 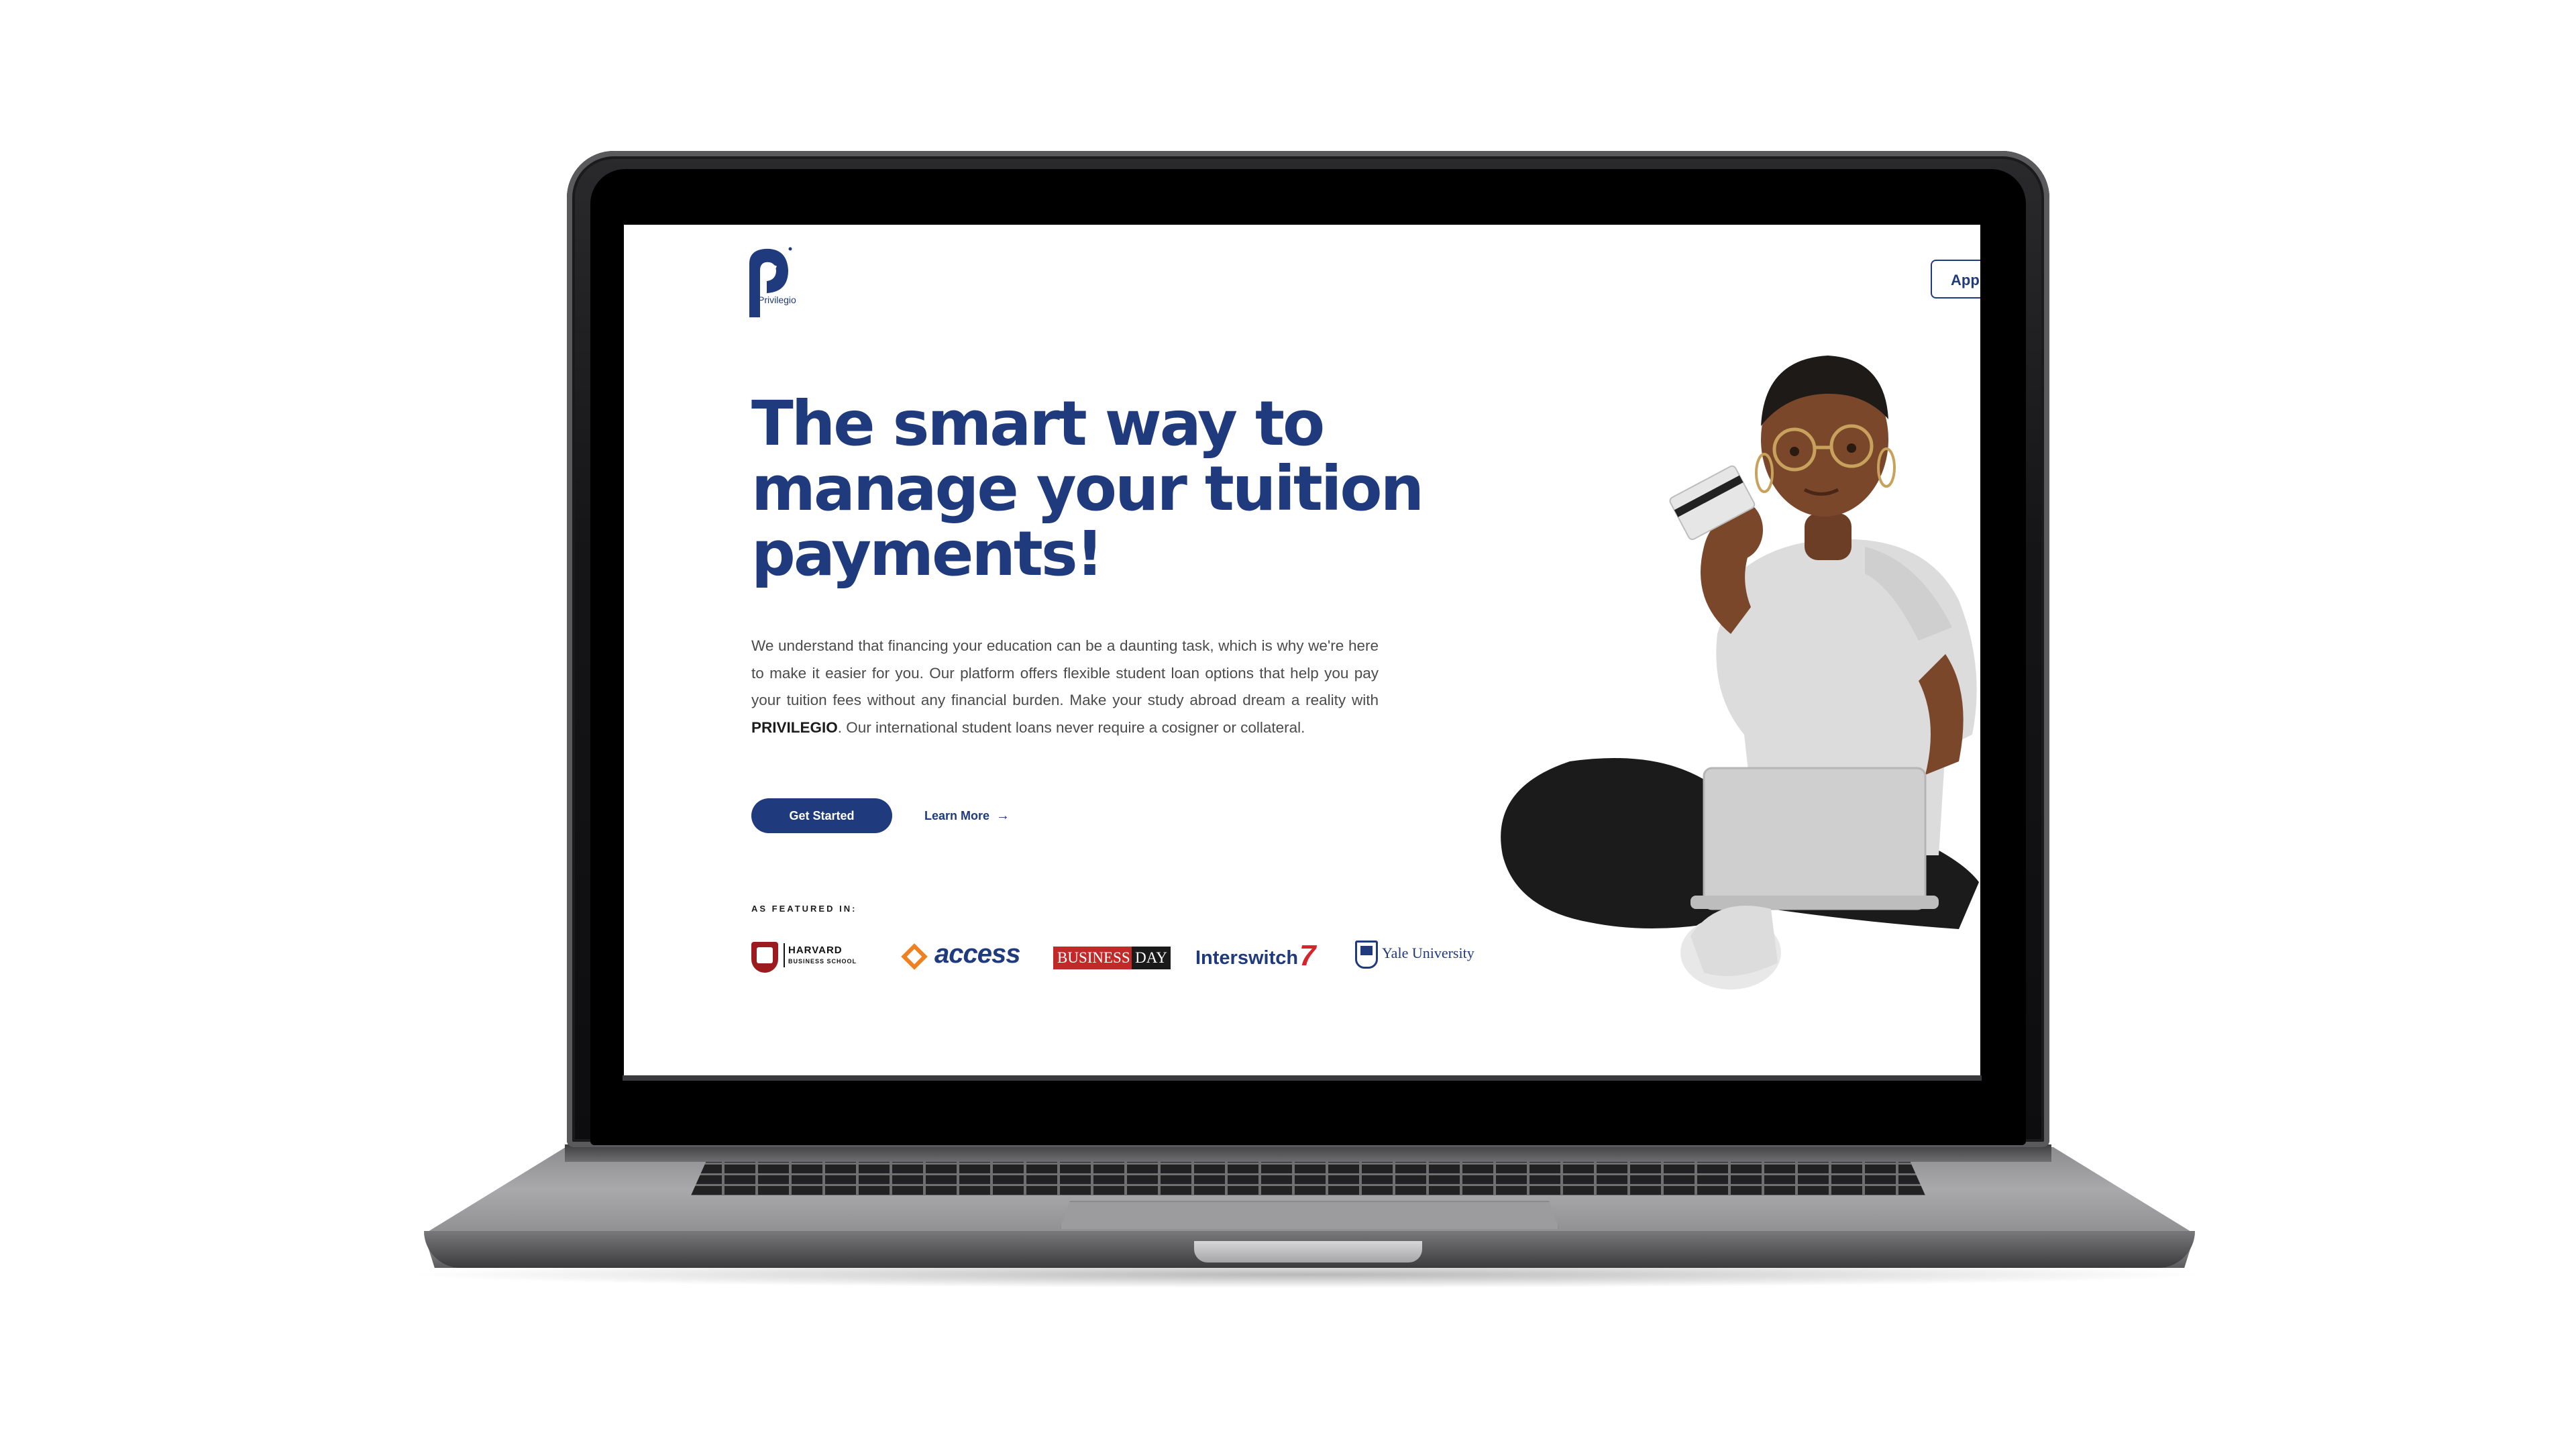 I want to click on logo-divider, so click(x=784, y=955).